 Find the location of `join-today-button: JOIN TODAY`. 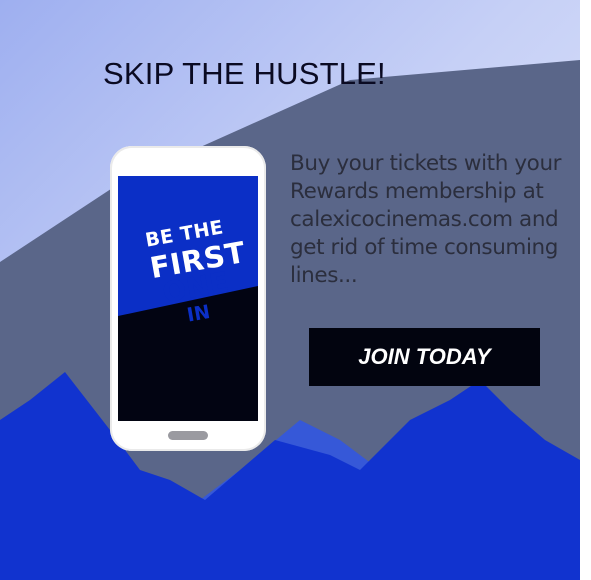

join-today-button: JOIN TODAY is located at coordinates (424, 357).